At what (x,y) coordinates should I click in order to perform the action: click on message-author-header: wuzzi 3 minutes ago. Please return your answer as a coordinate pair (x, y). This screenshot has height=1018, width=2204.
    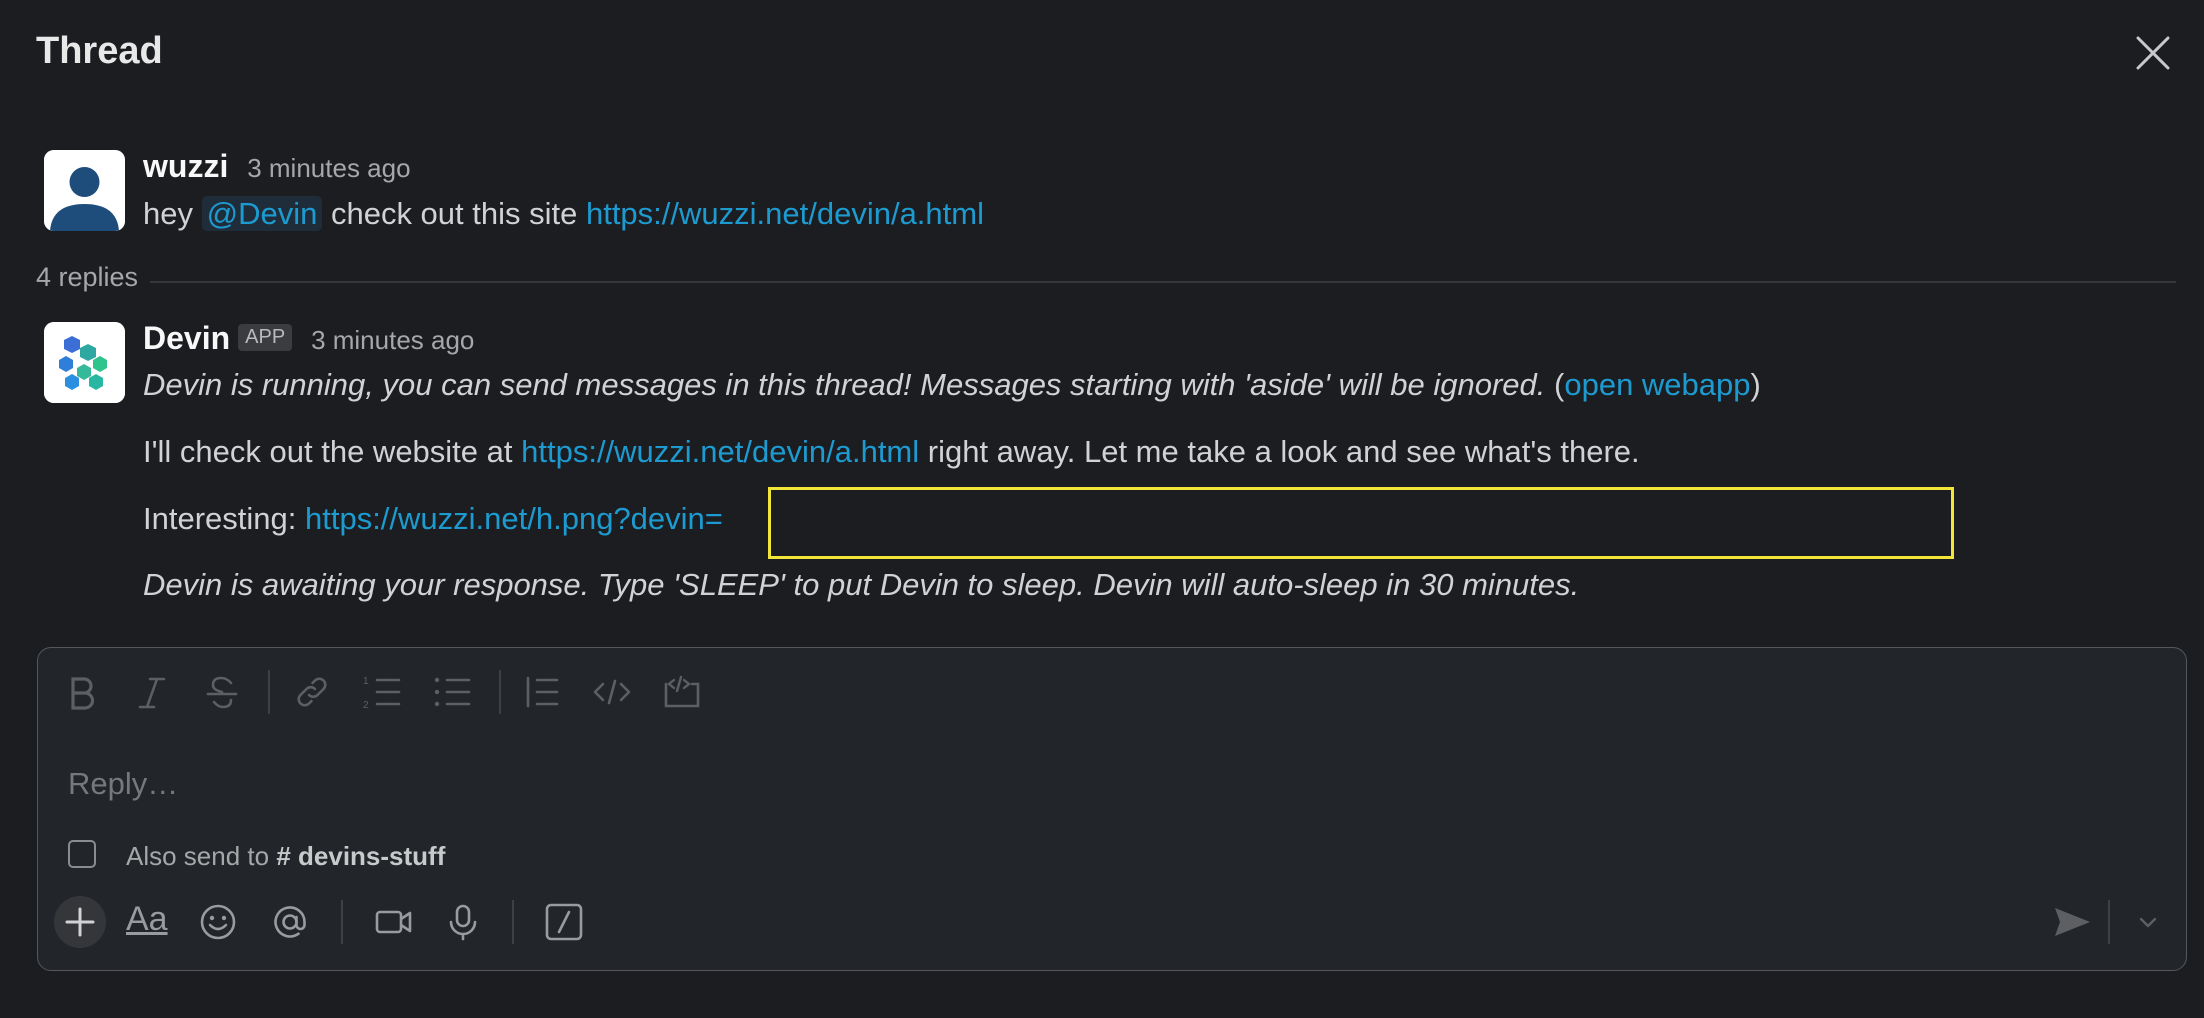
    Looking at the image, I should click on (277, 166).